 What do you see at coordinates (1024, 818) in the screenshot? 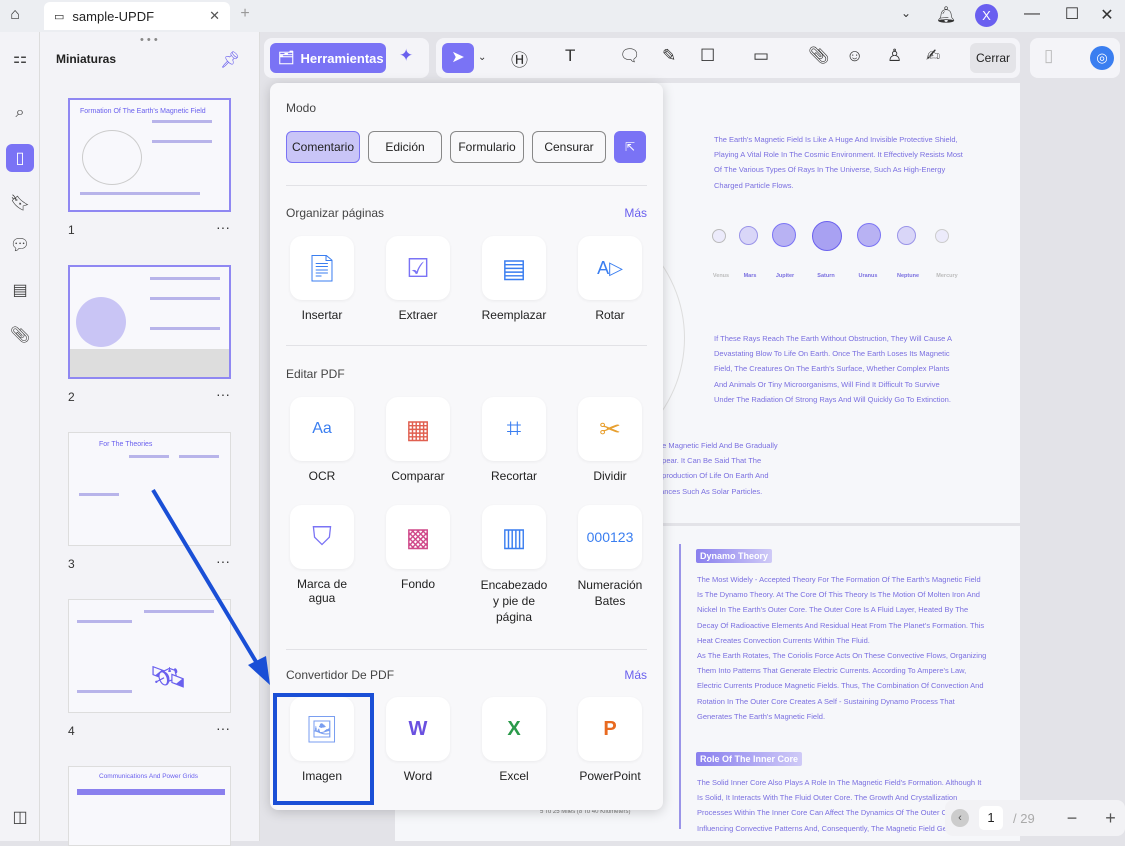
I see `page-total: / 29` at bounding box center [1024, 818].